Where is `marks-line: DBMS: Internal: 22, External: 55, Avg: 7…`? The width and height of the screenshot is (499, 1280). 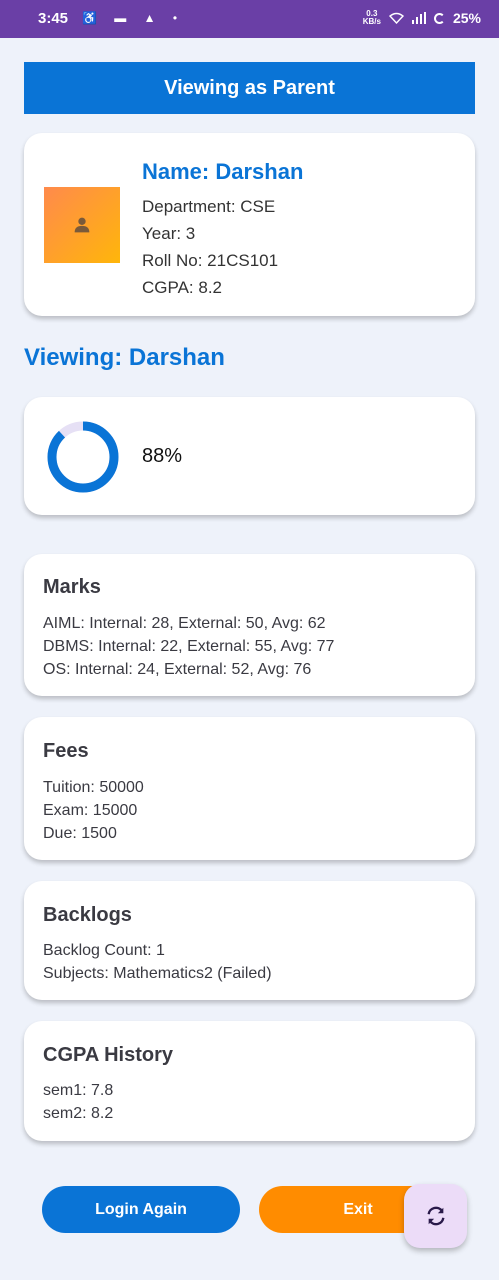
marks-line: DBMS: Internal: 22, External: 55, Avg: 7… is located at coordinates (189, 646).